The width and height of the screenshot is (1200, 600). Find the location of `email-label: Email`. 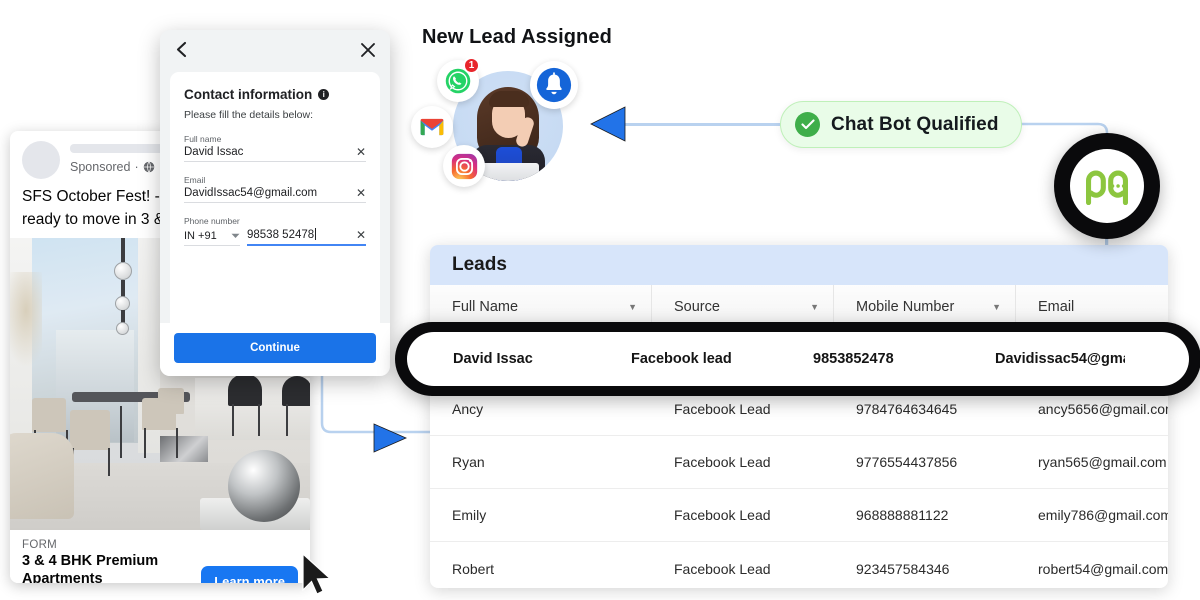

email-label: Email is located at coordinates (195, 180).